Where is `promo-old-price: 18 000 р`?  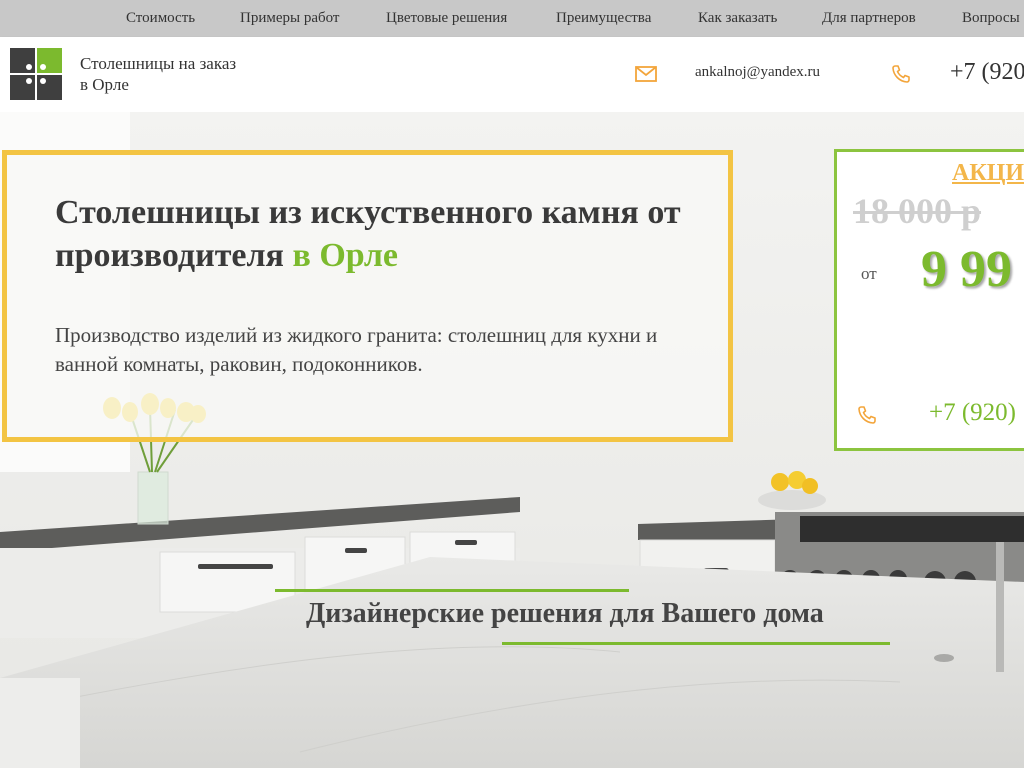 promo-old-price: 18 000 р is located at coordinates (917, 211).